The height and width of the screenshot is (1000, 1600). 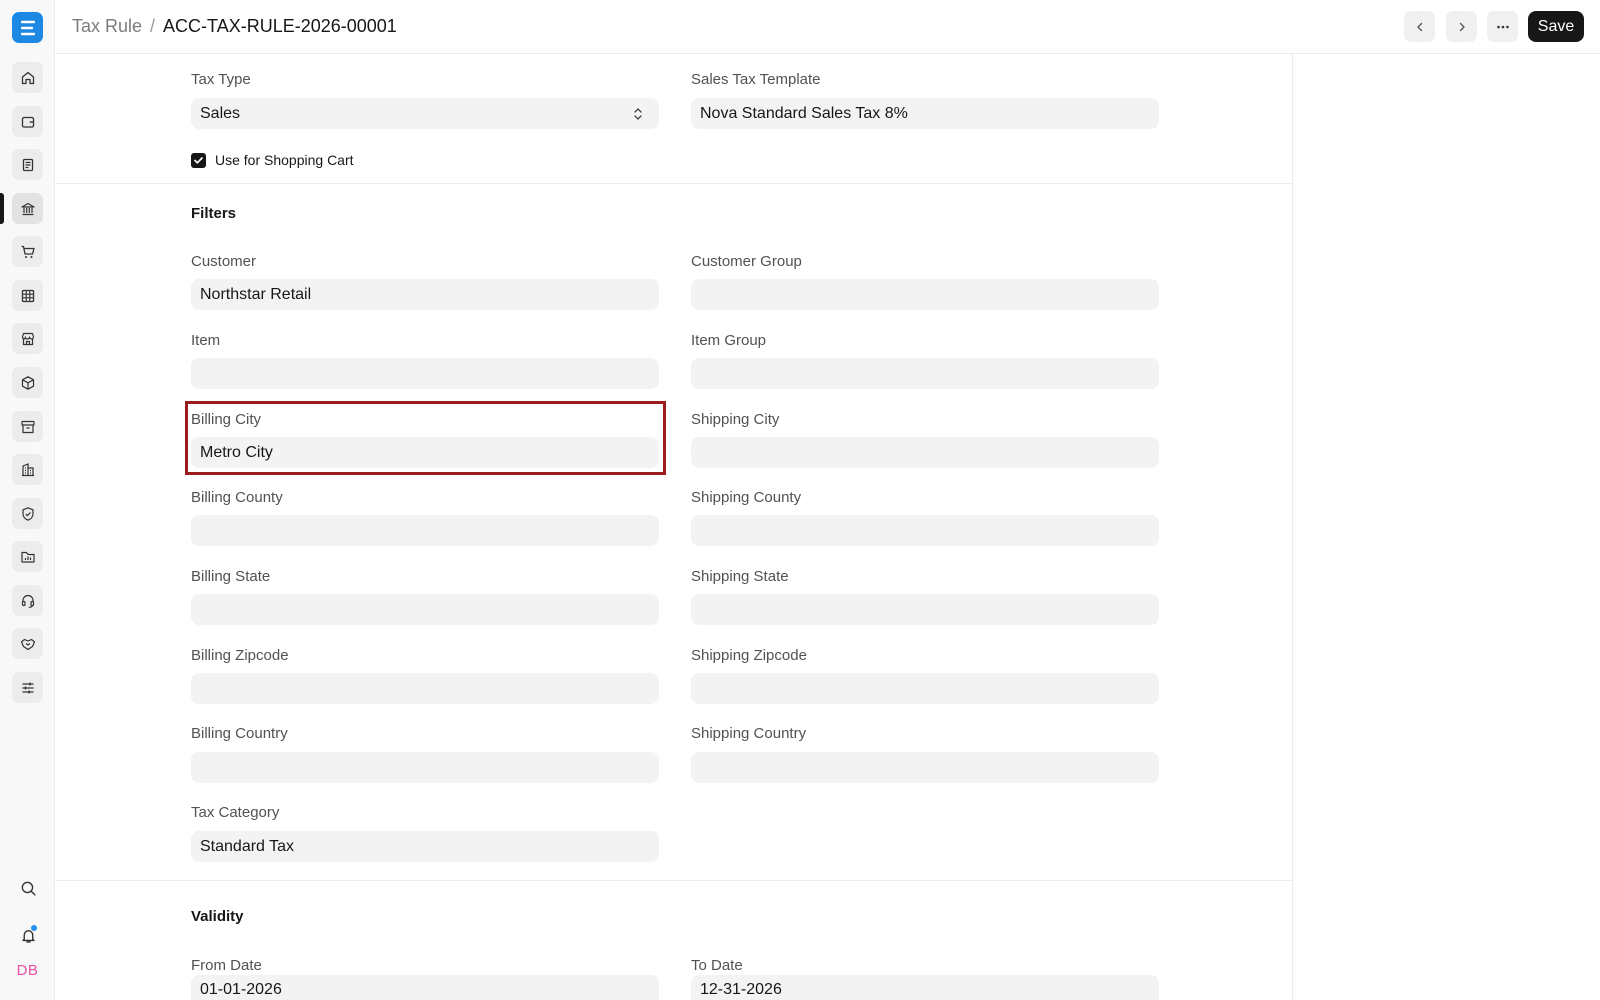 I want to click on customer-input: Northstar Retail, so click(x=425, y=294).